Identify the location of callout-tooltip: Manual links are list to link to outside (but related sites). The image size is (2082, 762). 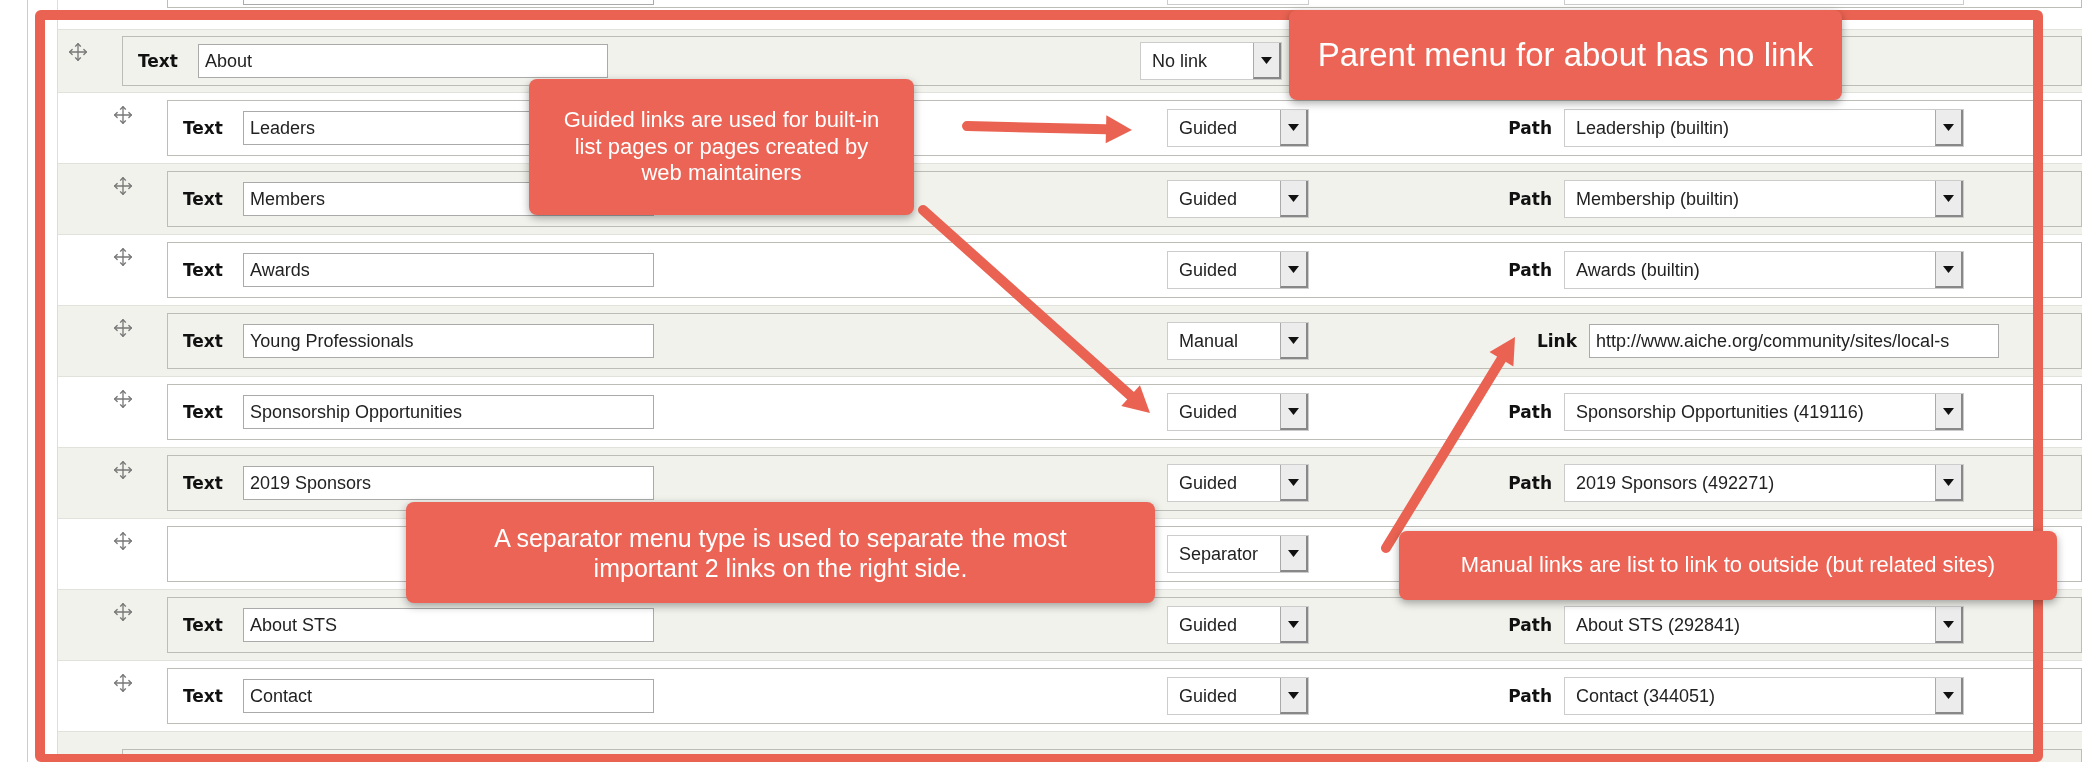
(1728, 565).